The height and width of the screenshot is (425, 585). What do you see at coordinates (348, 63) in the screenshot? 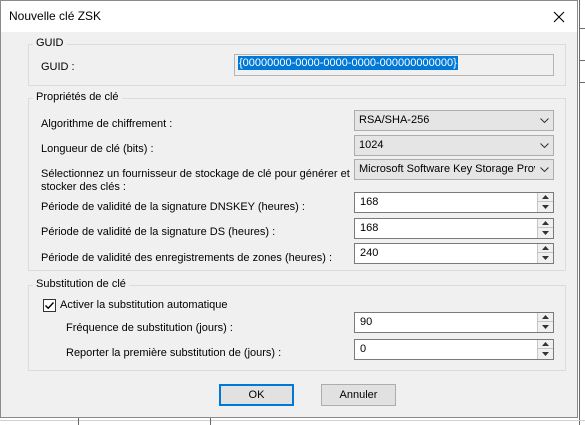
I see `guid-value: {00000000-0000-0000-0000-000000000000}` at bounding box center [348, 63].